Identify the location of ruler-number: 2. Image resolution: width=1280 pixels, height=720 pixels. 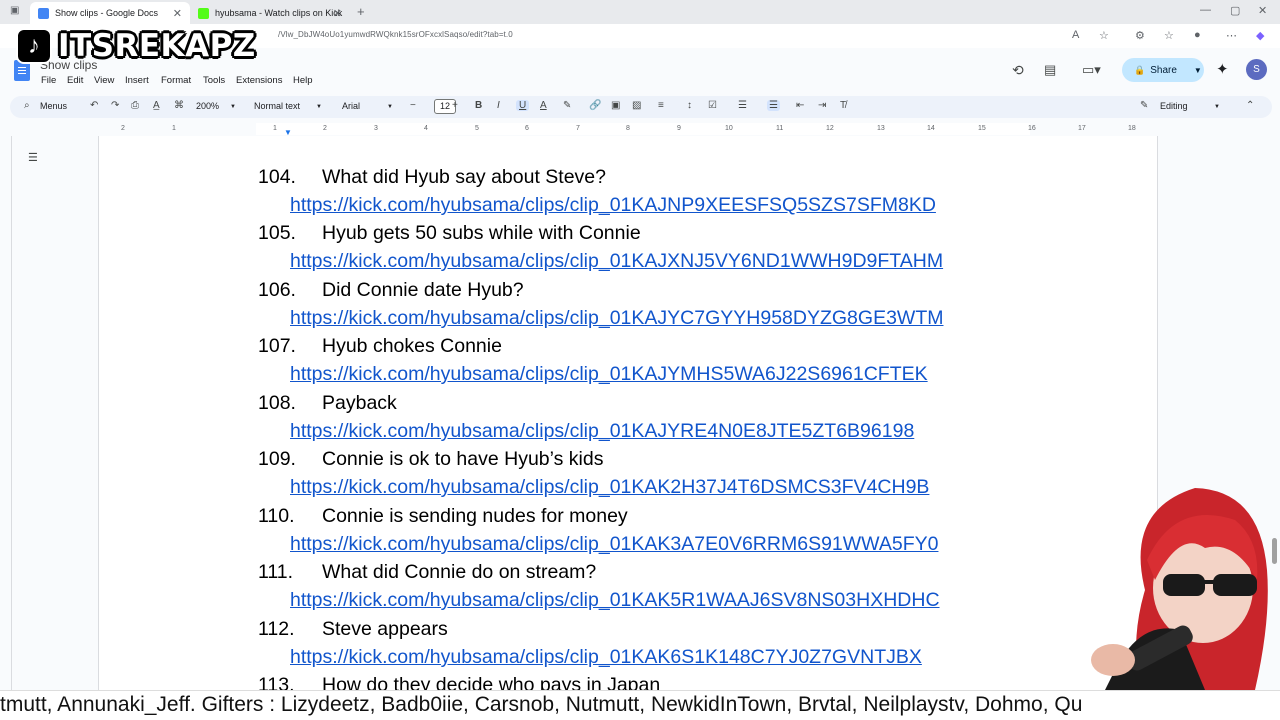
(325, 128).